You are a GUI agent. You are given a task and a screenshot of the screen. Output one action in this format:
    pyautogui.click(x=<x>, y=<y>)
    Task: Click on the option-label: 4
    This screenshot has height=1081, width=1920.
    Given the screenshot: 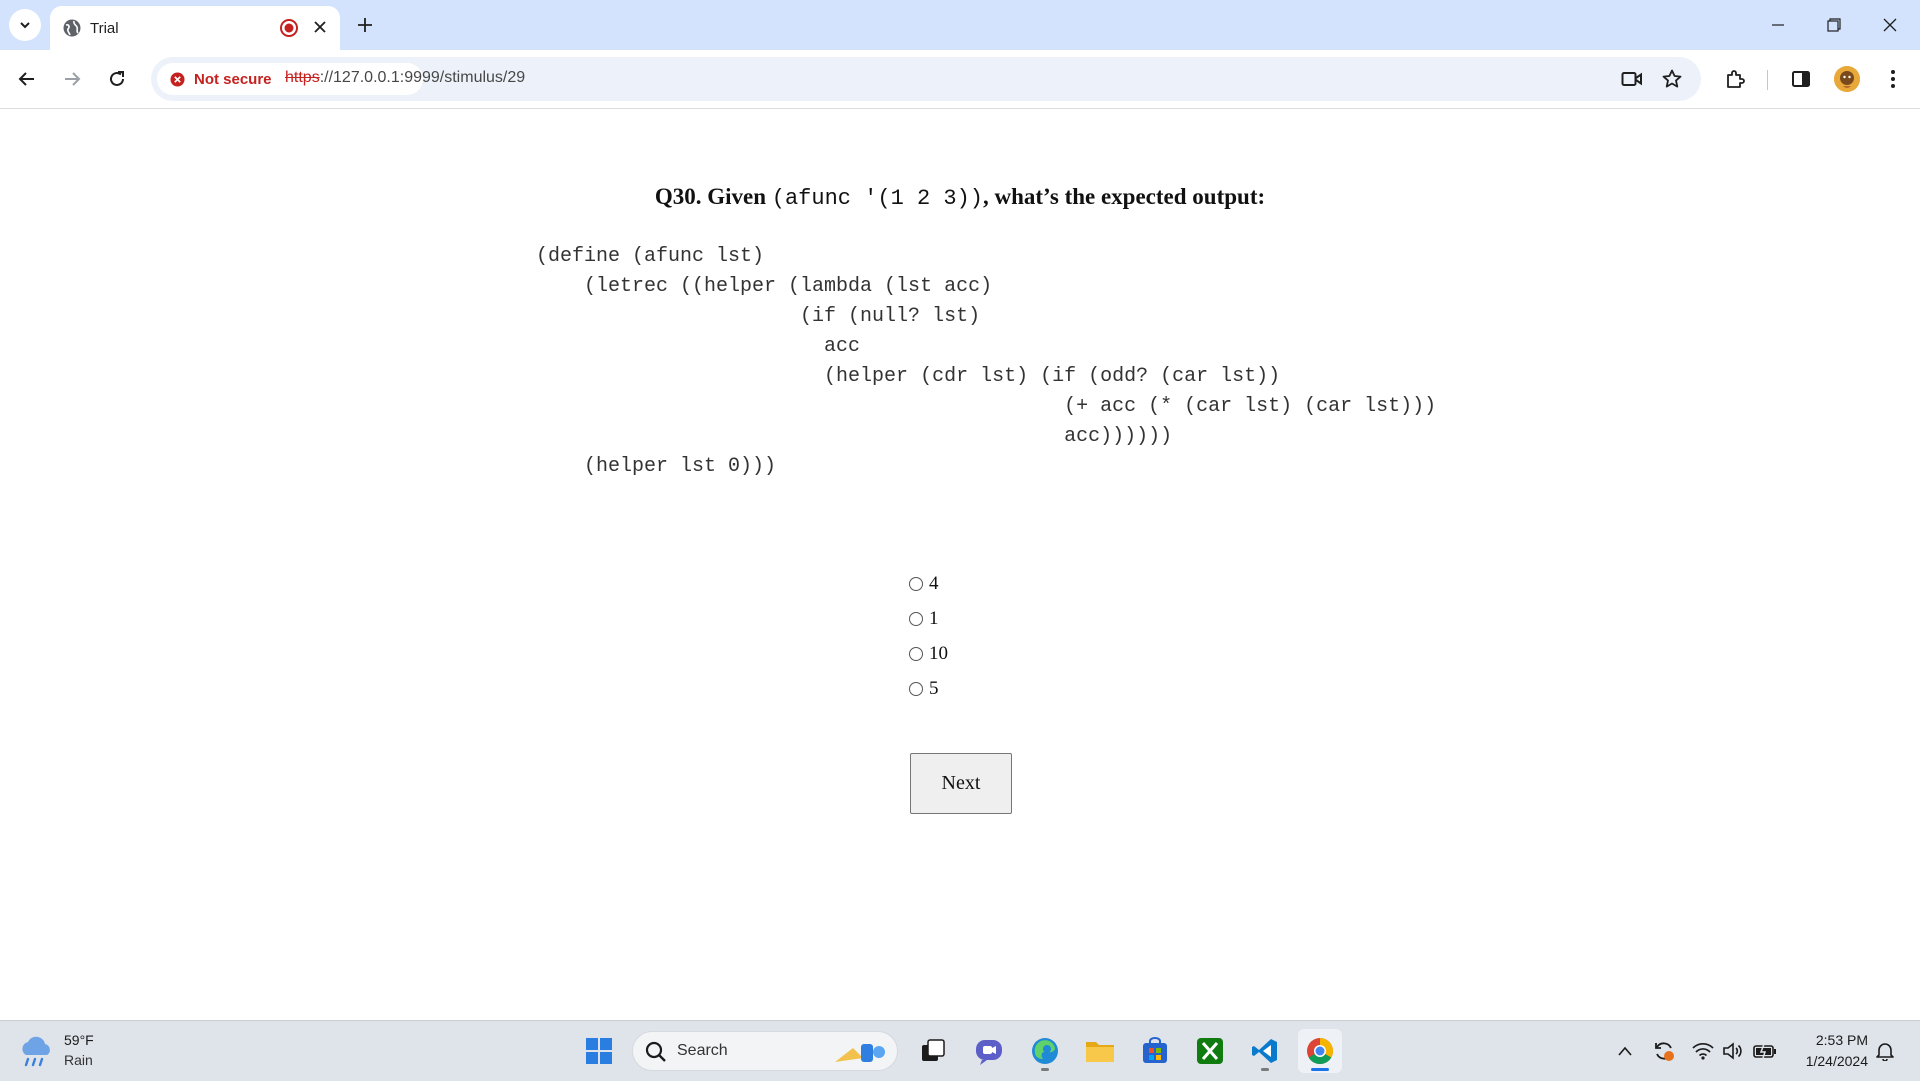 What is the action you would take?
    pyautogui.click(x=934, y=583)
    